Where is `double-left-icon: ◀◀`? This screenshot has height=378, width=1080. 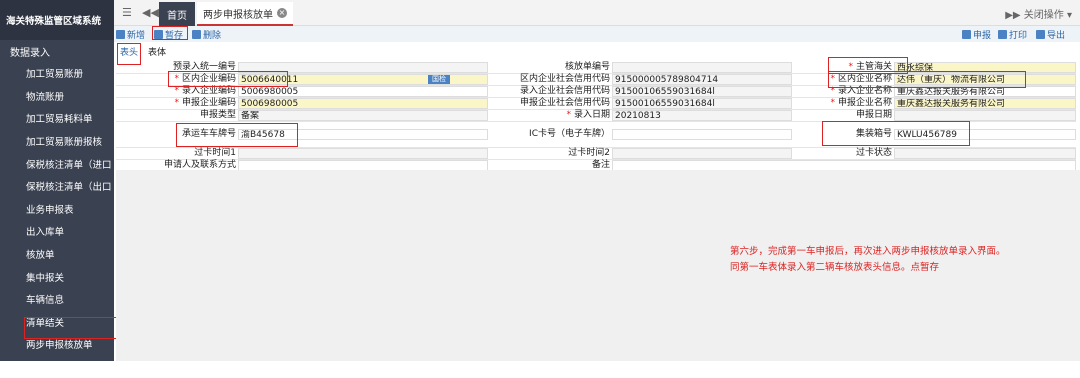 double-left-icon: ◀◀ is located at coordinates (150, 12).